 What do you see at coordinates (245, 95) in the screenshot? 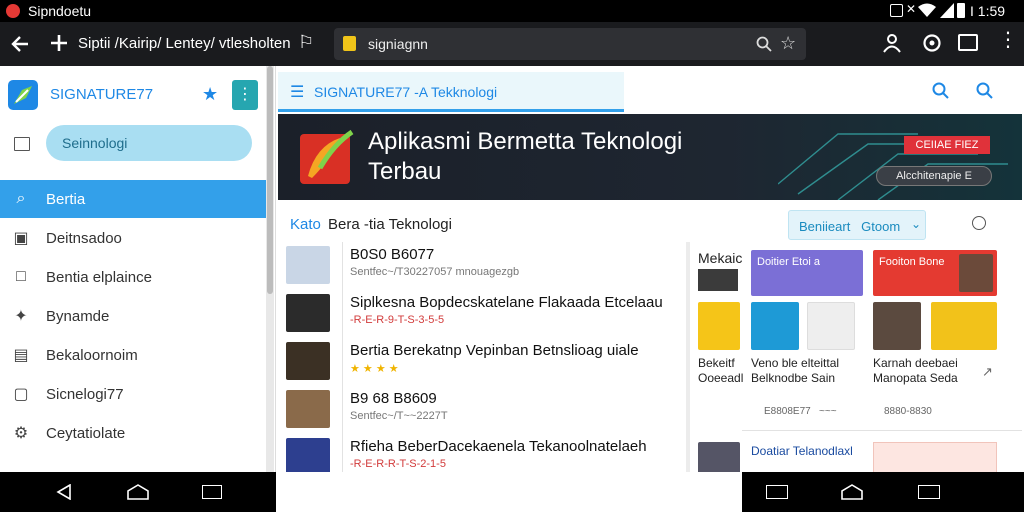
I see `sidebar-menu-button: ⋮` at bounding box center [245, 95].